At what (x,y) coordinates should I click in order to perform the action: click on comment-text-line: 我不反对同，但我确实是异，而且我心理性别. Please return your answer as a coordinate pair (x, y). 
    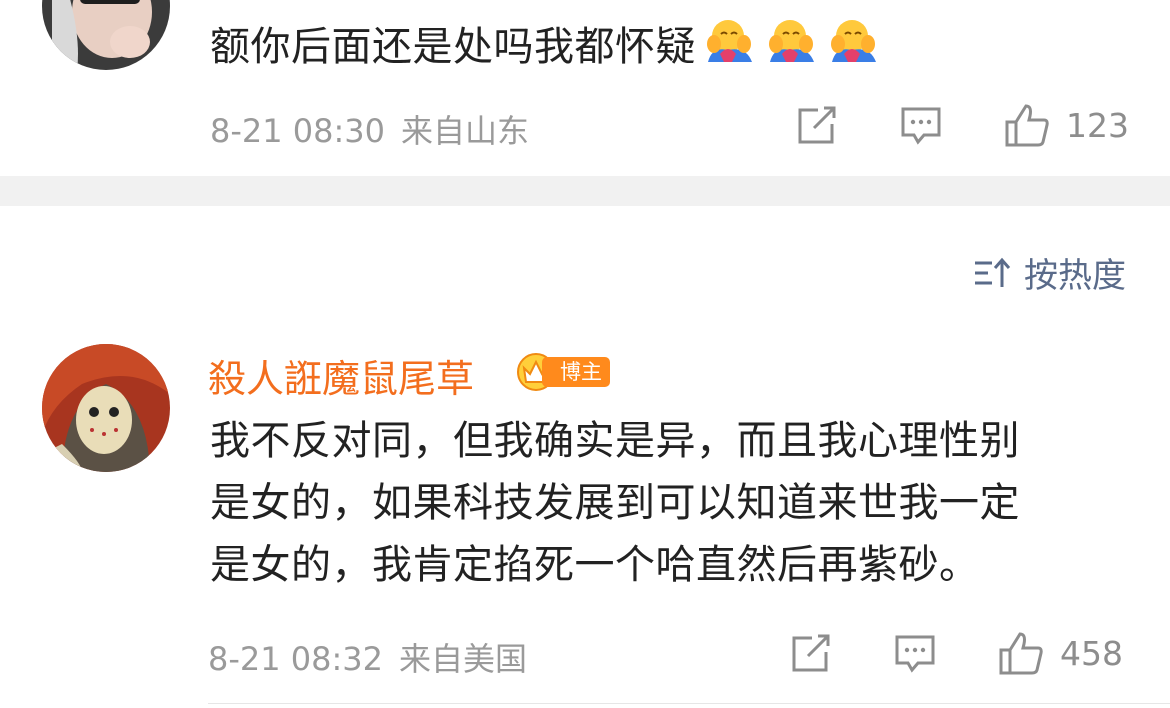
    Looking at the image, I should click on (615, 441).